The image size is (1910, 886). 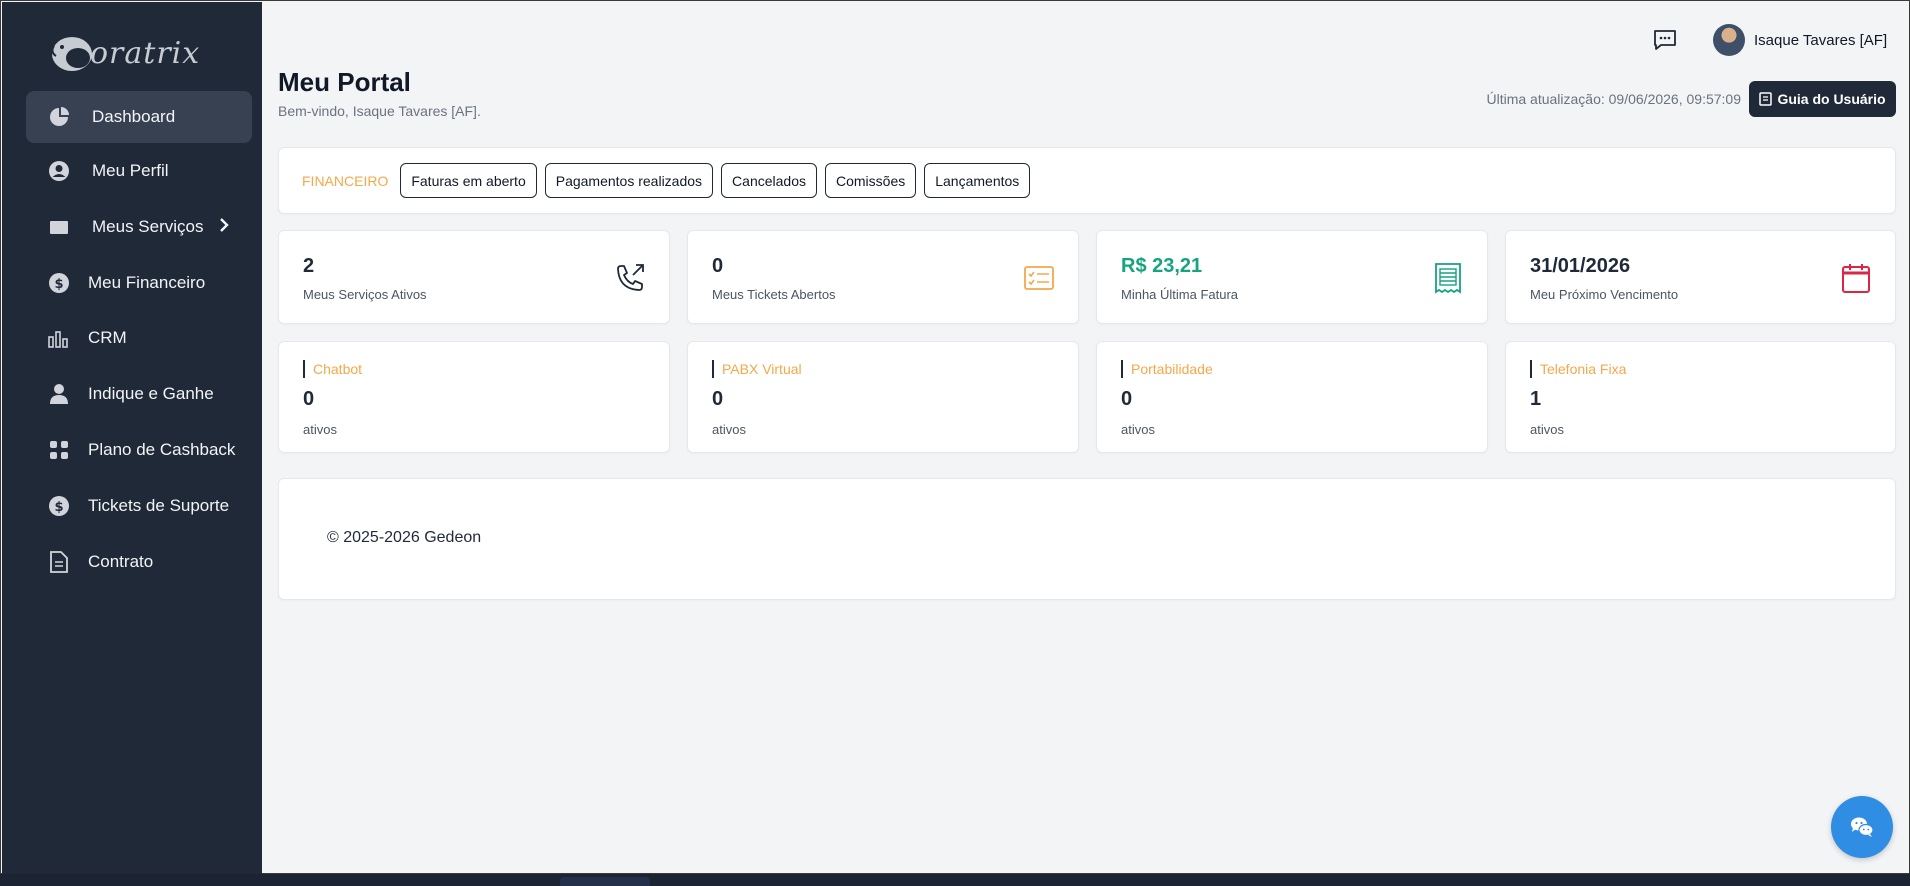 I want to click on last-update-text: Última atualização: 09/06/2026, 09:57:09, so click(x=1613, y=99).